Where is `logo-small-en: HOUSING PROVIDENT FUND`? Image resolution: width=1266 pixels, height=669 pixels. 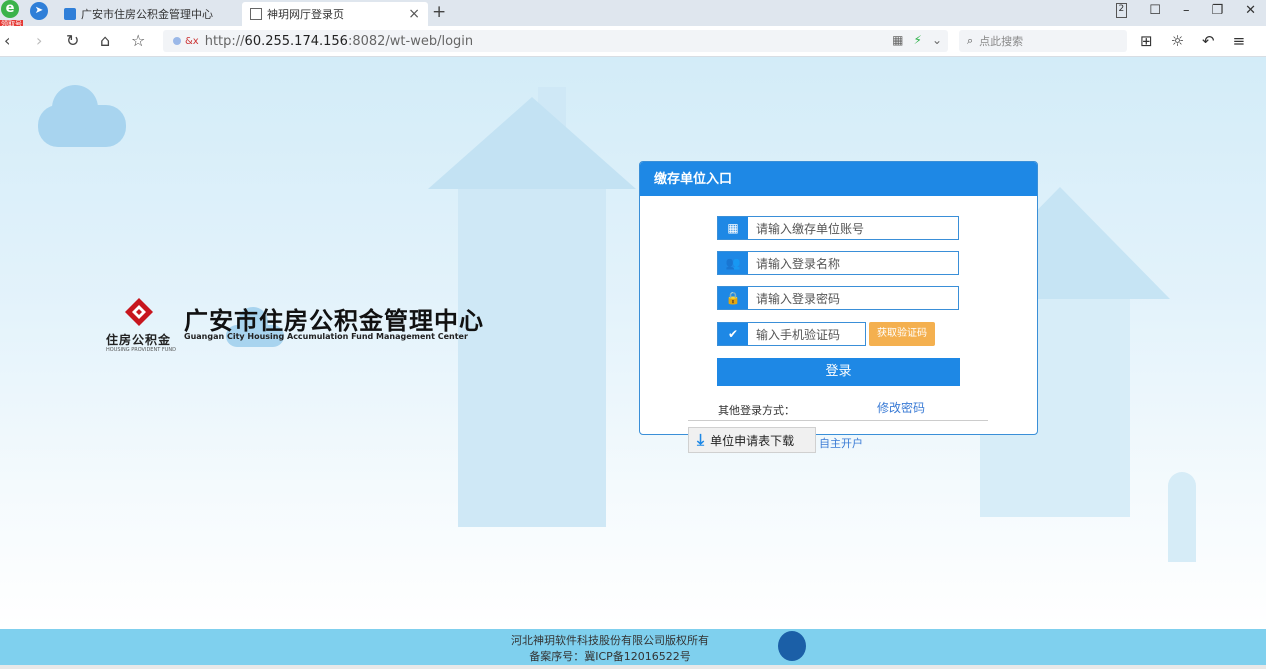 logo-small-en: HOUSING PROVIDENT FUND is located at coordinates (141, 350).